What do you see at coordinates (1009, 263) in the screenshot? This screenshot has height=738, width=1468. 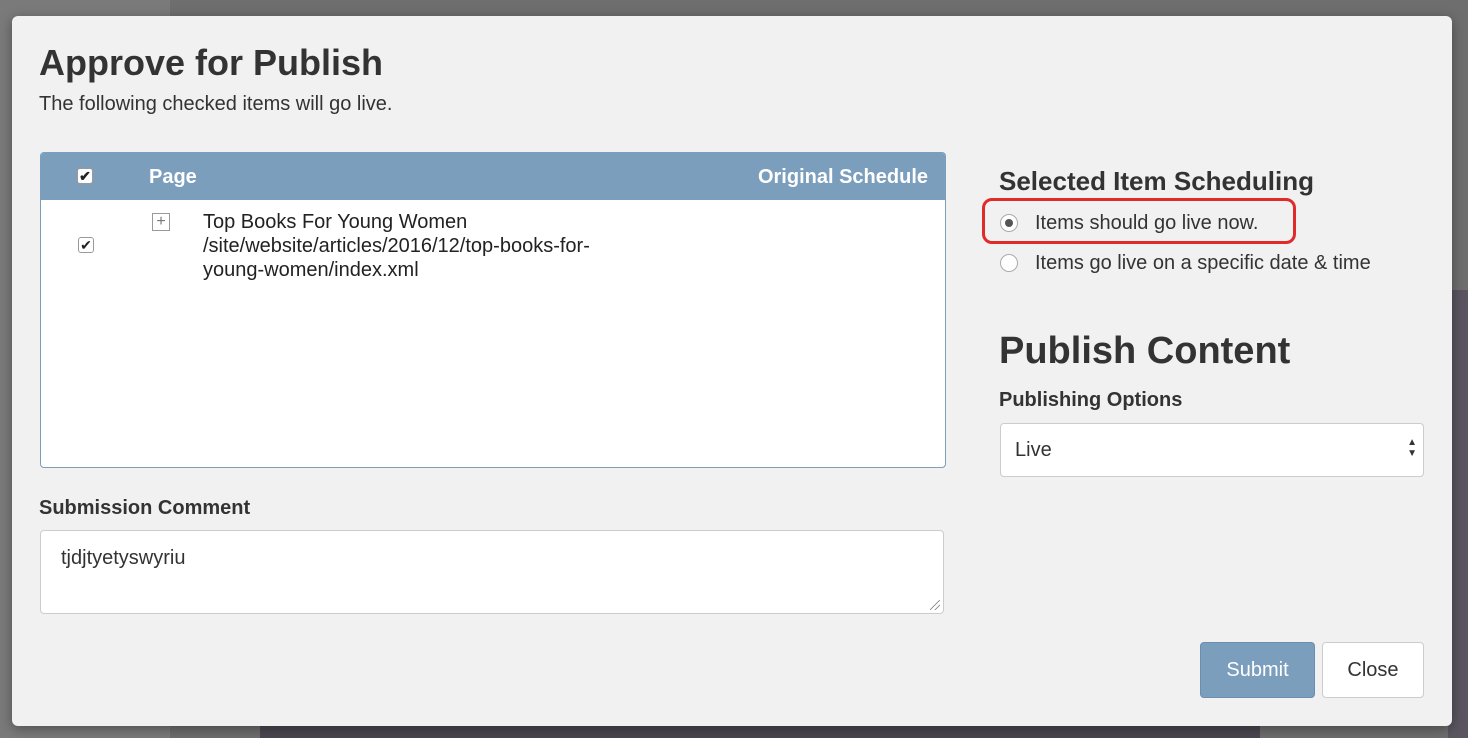 I see `radio-unselected-icon` at bounding box center [1009, 263].